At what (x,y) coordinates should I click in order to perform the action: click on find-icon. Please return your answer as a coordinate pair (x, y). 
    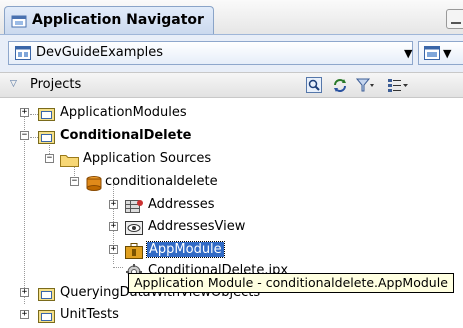
    Looking at the image, I should click on (315, 85).